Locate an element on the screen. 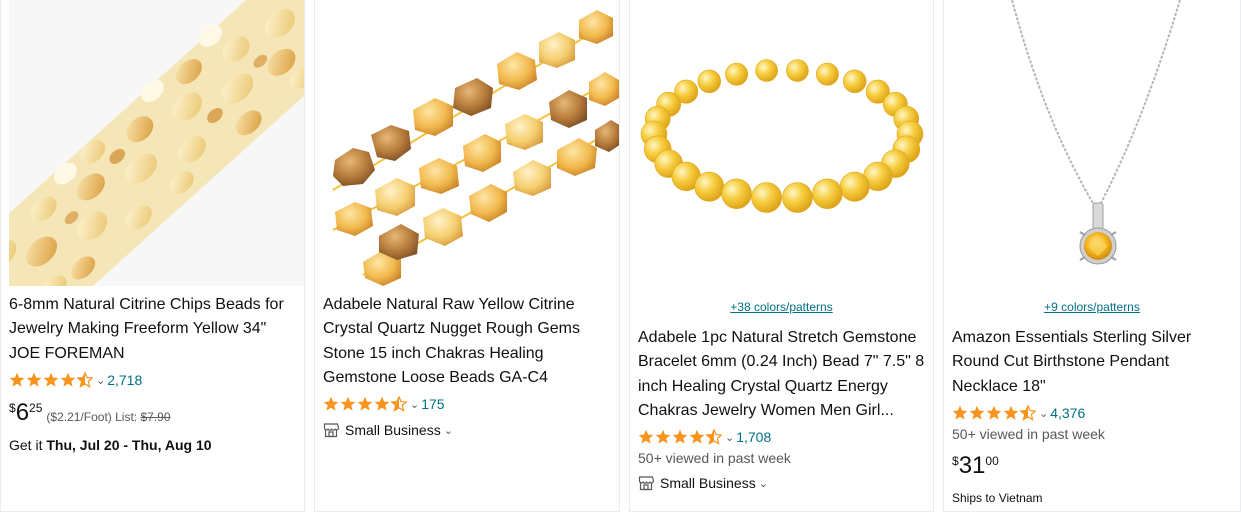  citrine-bracelet-photo is located at coordinates (781, 143).